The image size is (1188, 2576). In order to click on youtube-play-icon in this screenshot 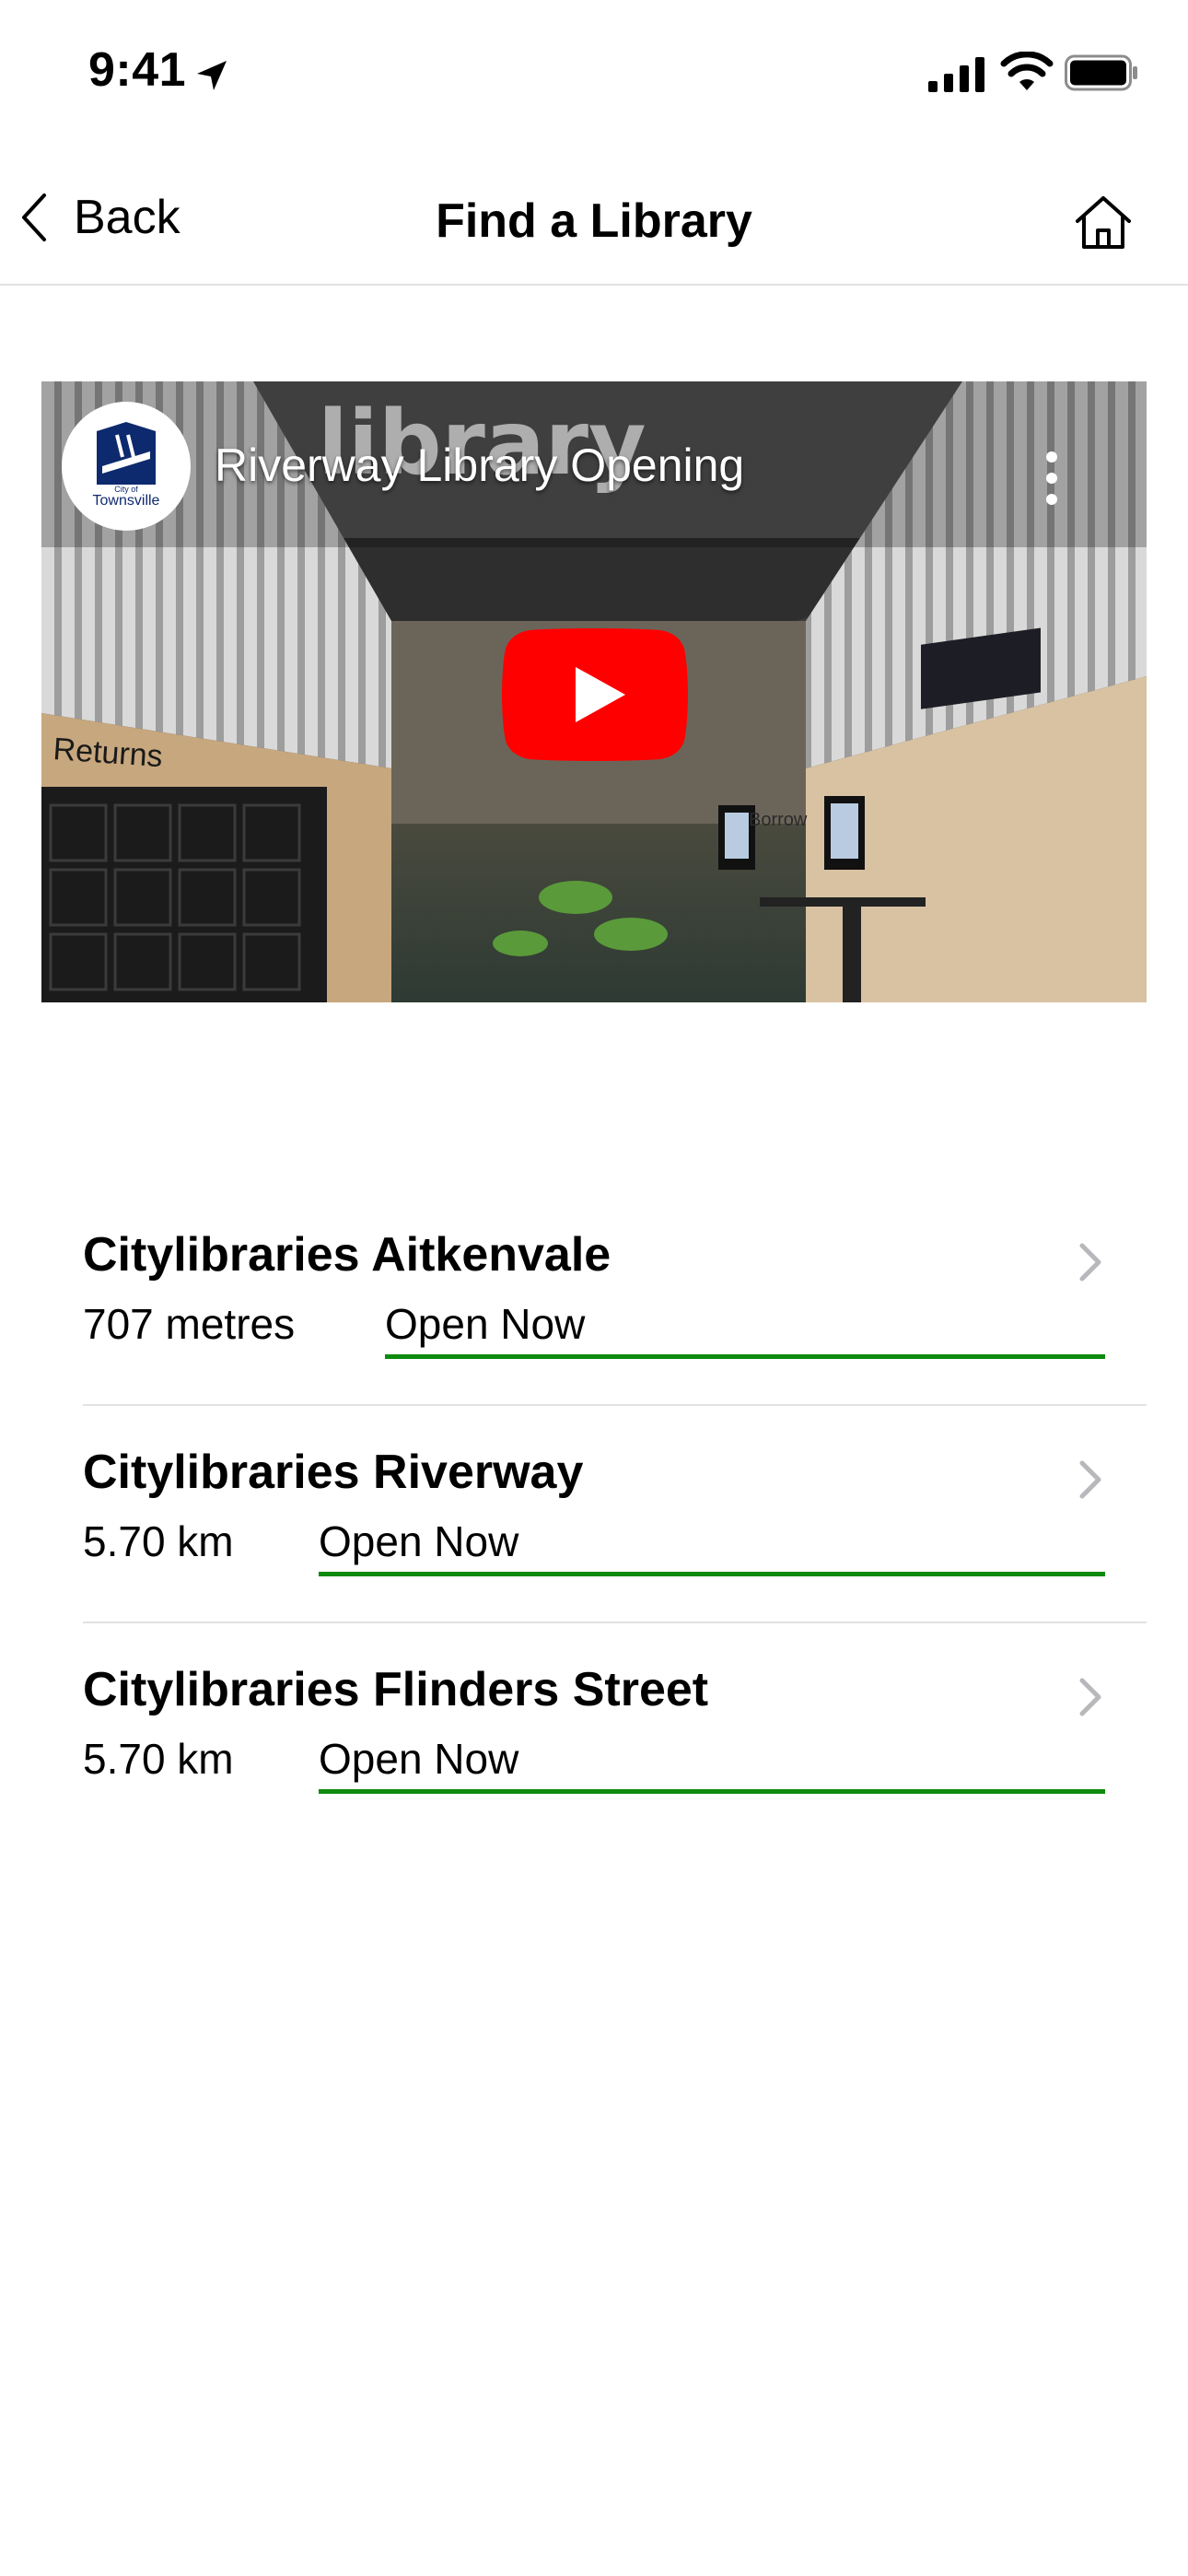, I will do `click(595, 694)`.